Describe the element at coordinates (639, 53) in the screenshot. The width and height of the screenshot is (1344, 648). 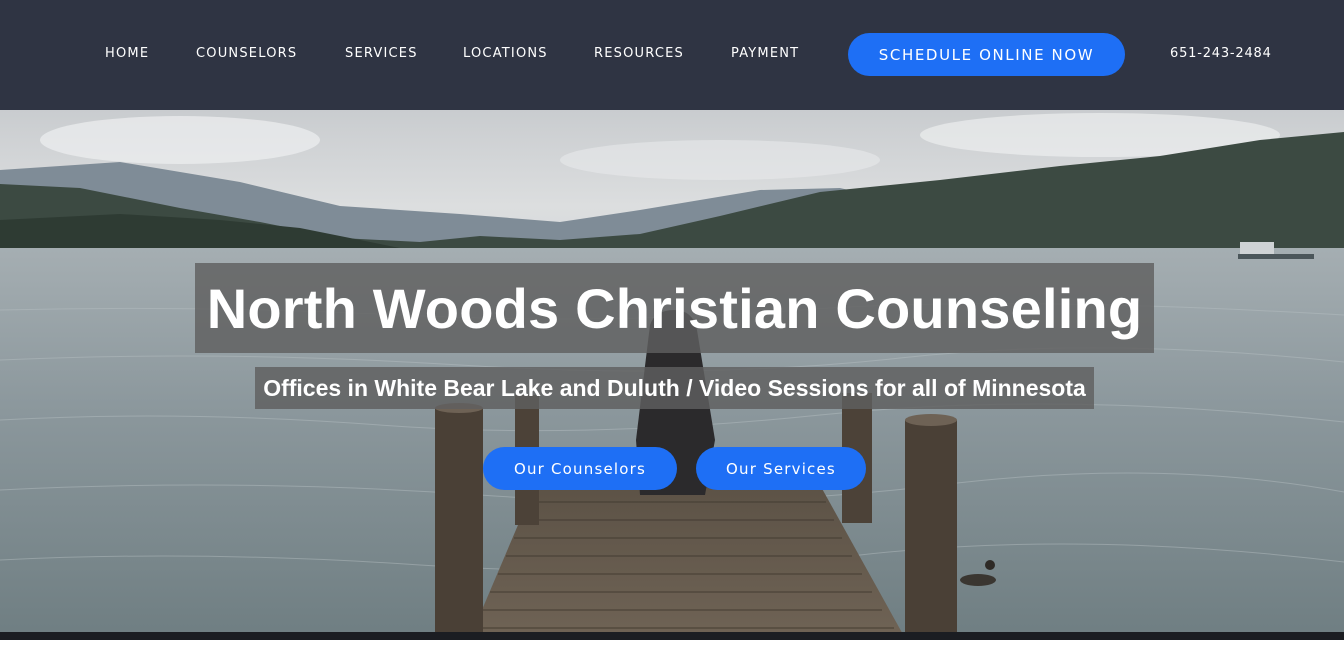
I see `nav-resources-link: RESOURCES` at that location.